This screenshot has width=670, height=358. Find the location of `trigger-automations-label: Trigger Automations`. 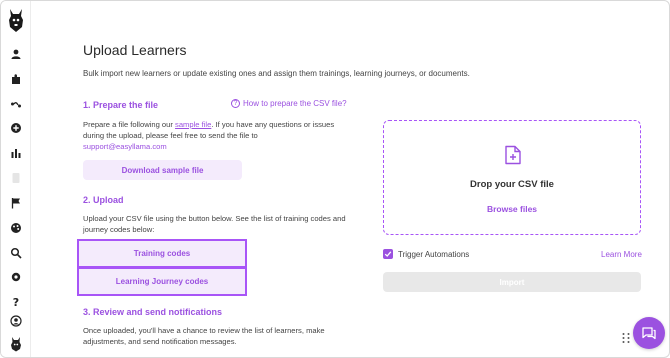

trigger-automations-label: Trigger Automations is located at coordinates (434, 254).